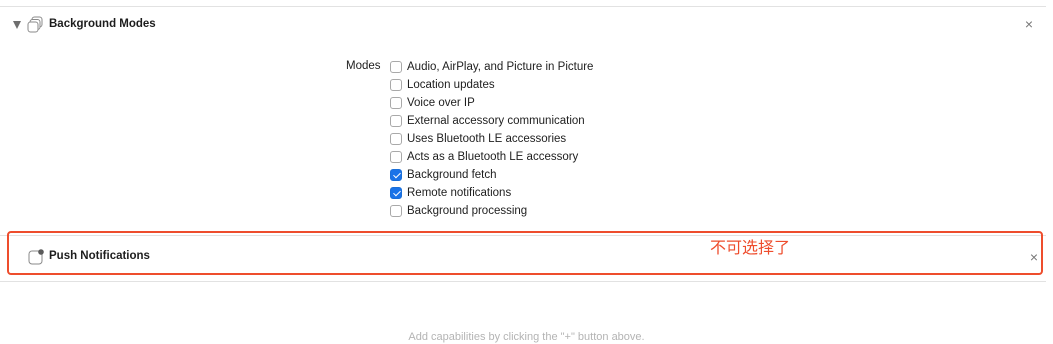  What do you see at coordinates (525, 253) in the screenshot?
I see `red-highlight-annotation-box` at bounding box center [525, 253].